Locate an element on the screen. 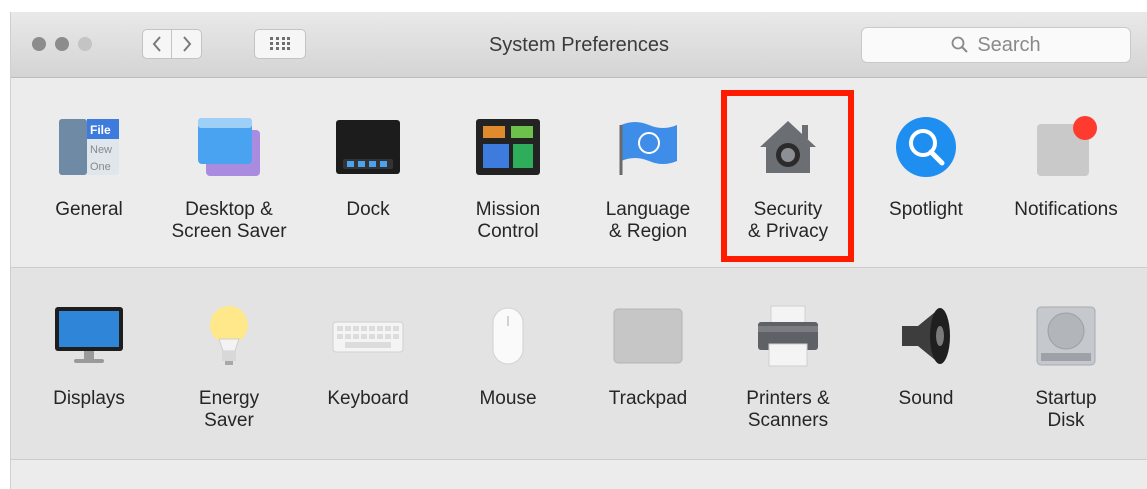 This screenshot has height=489, width=1147. pane-label: Displays is located at coordinates (89, 398).